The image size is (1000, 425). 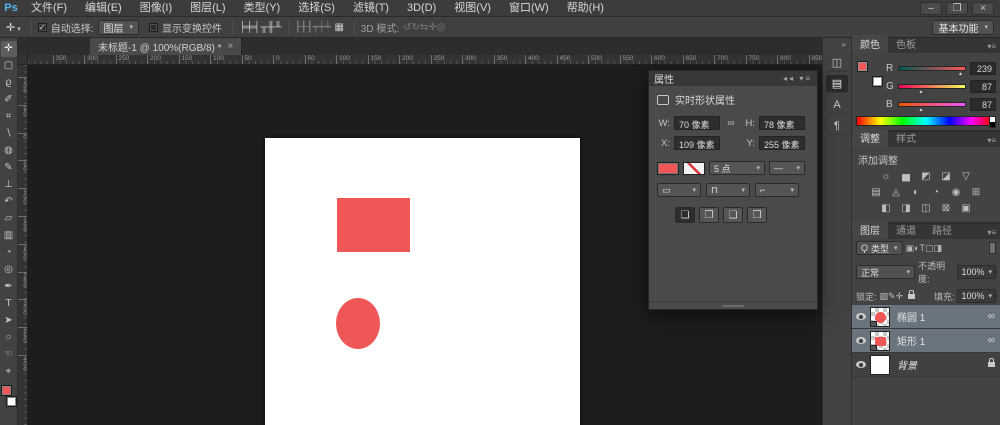 What do you see at coordinates (103, 8) in the screenshot?
I see `menu-item-1: 编辑(E)` at bounding box center [103, 8].